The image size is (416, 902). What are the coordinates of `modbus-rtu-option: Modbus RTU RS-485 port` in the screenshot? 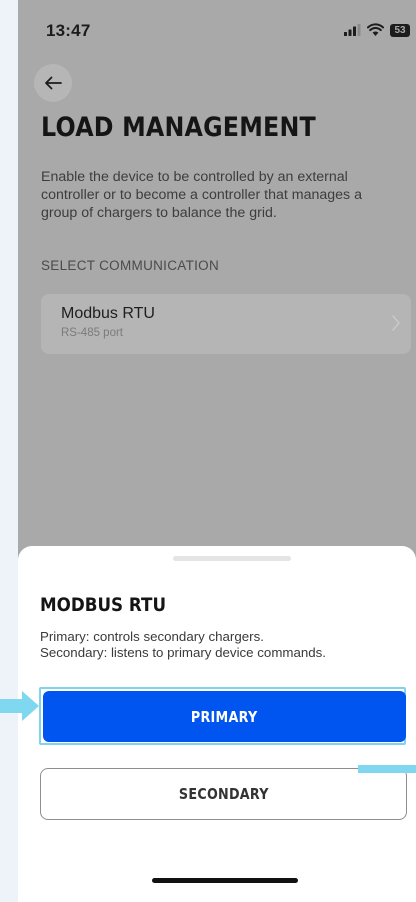 It's located at (226, 324).